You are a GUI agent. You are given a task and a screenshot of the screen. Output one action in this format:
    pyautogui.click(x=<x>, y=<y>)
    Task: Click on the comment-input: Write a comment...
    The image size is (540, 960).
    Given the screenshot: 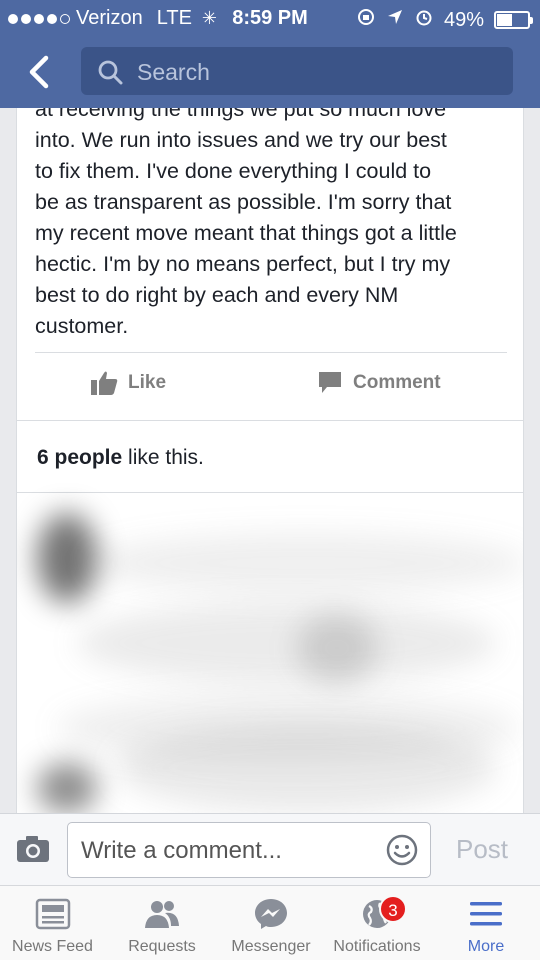 What is the action you would take?
    pyautogui.click(x=249, y=850)
    